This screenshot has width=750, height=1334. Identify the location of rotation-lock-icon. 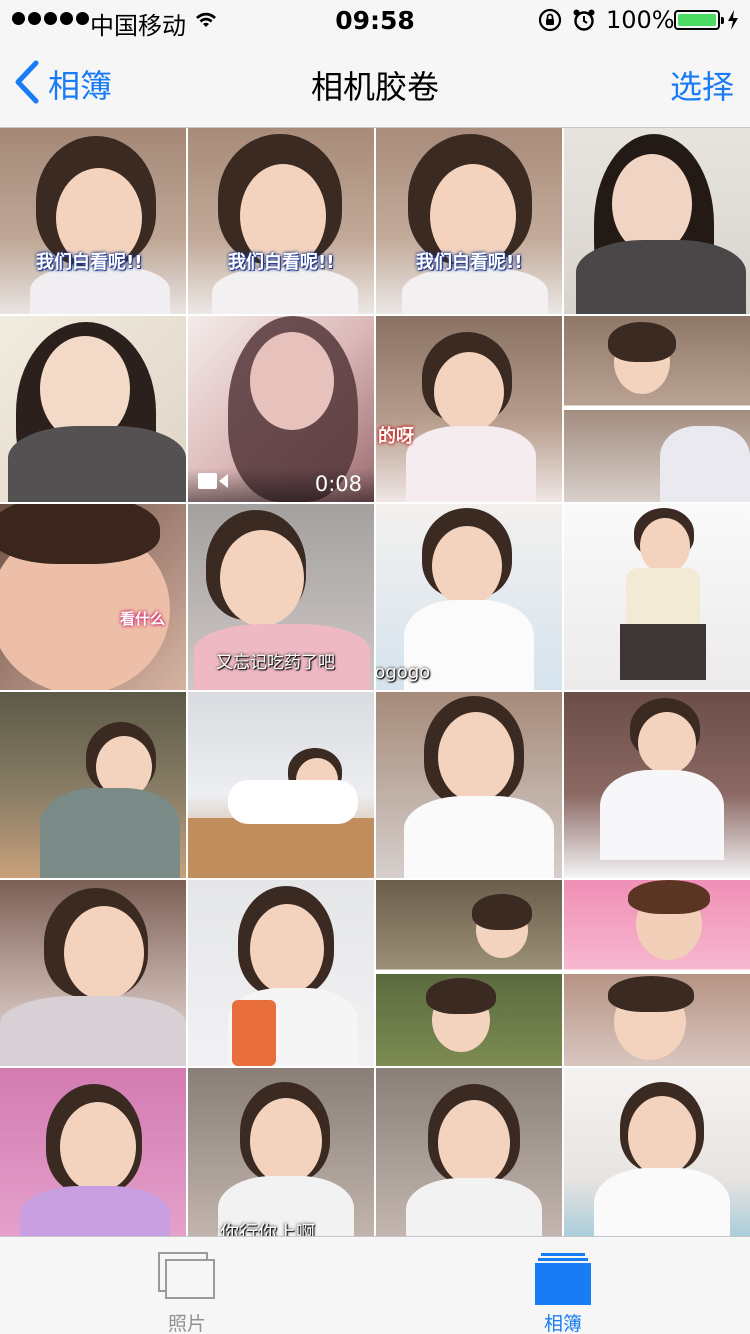
(550, 22).